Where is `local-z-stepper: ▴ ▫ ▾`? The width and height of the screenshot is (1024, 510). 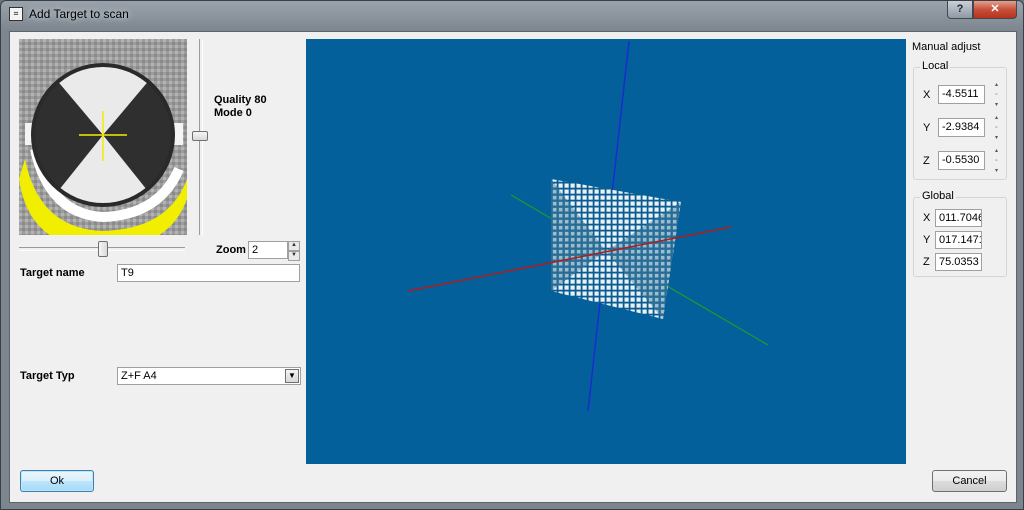 local-z-stepper: ▴ ▫ ▾ is located at coordinates (996, 161).